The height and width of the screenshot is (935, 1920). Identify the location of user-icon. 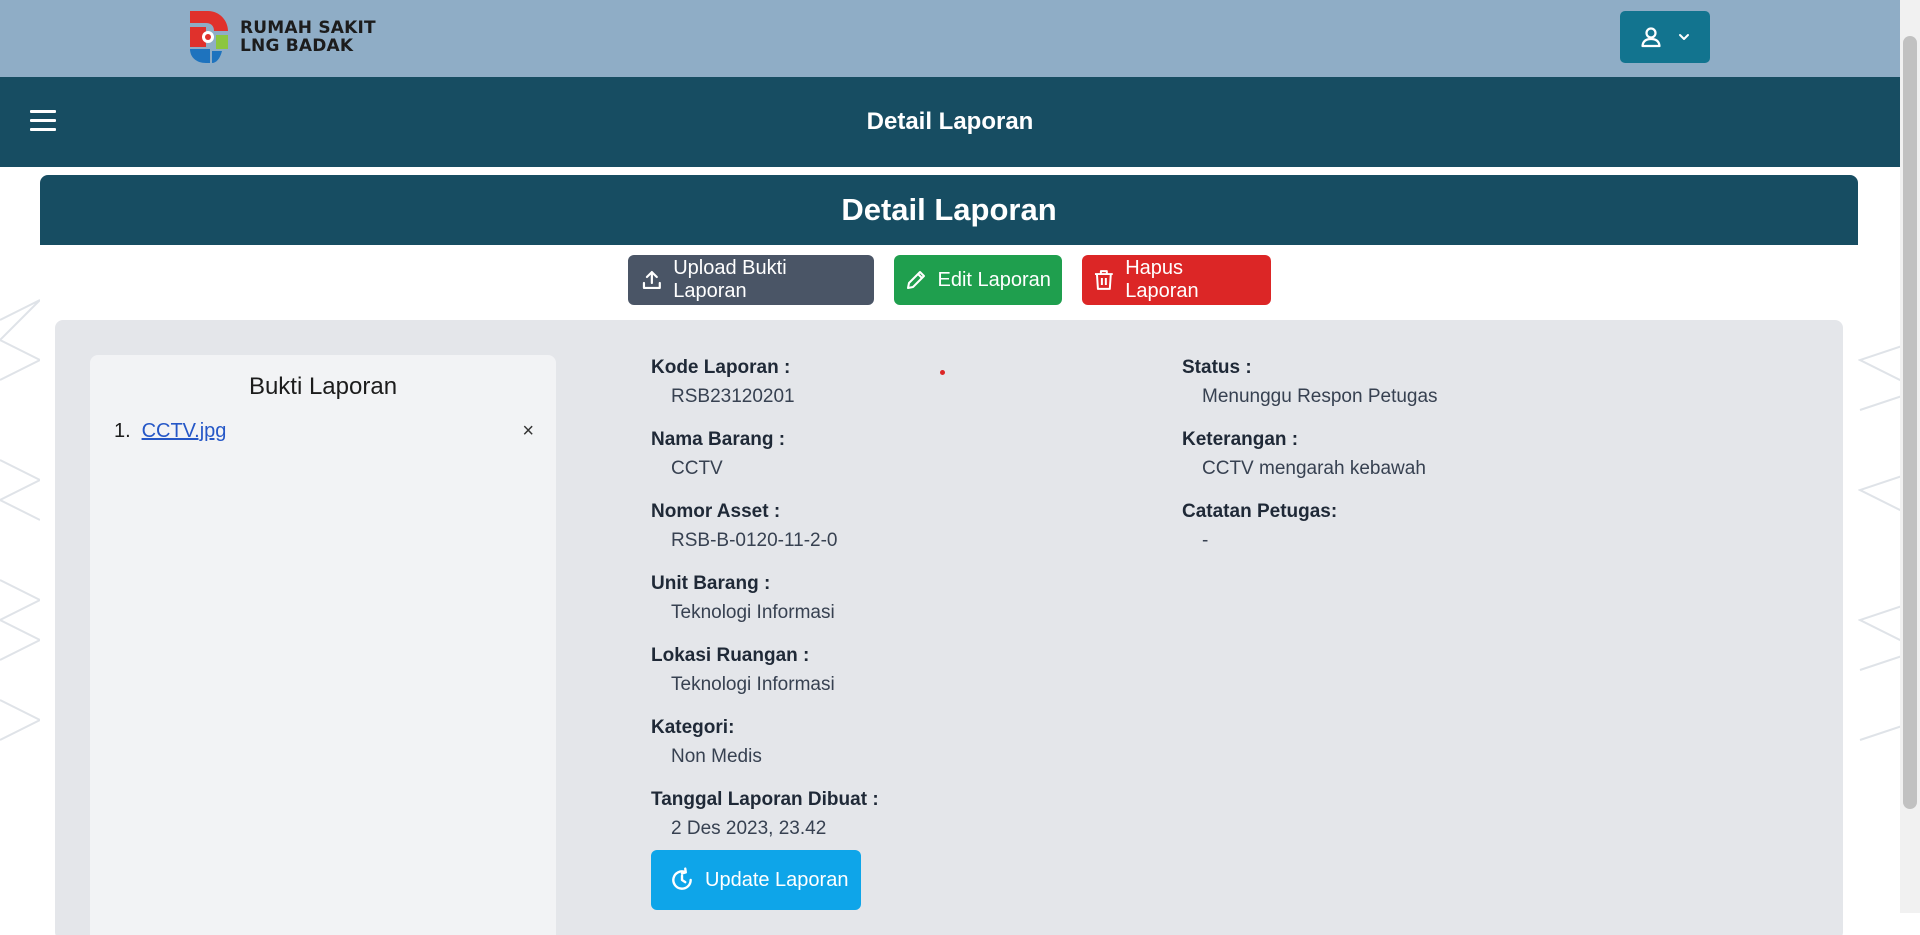
(1651, 37).